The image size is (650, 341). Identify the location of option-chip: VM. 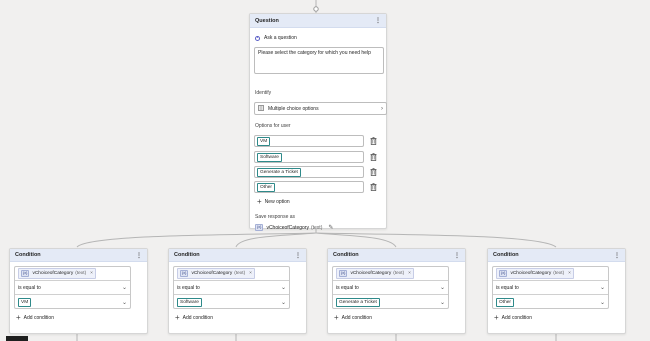
(264, 141).